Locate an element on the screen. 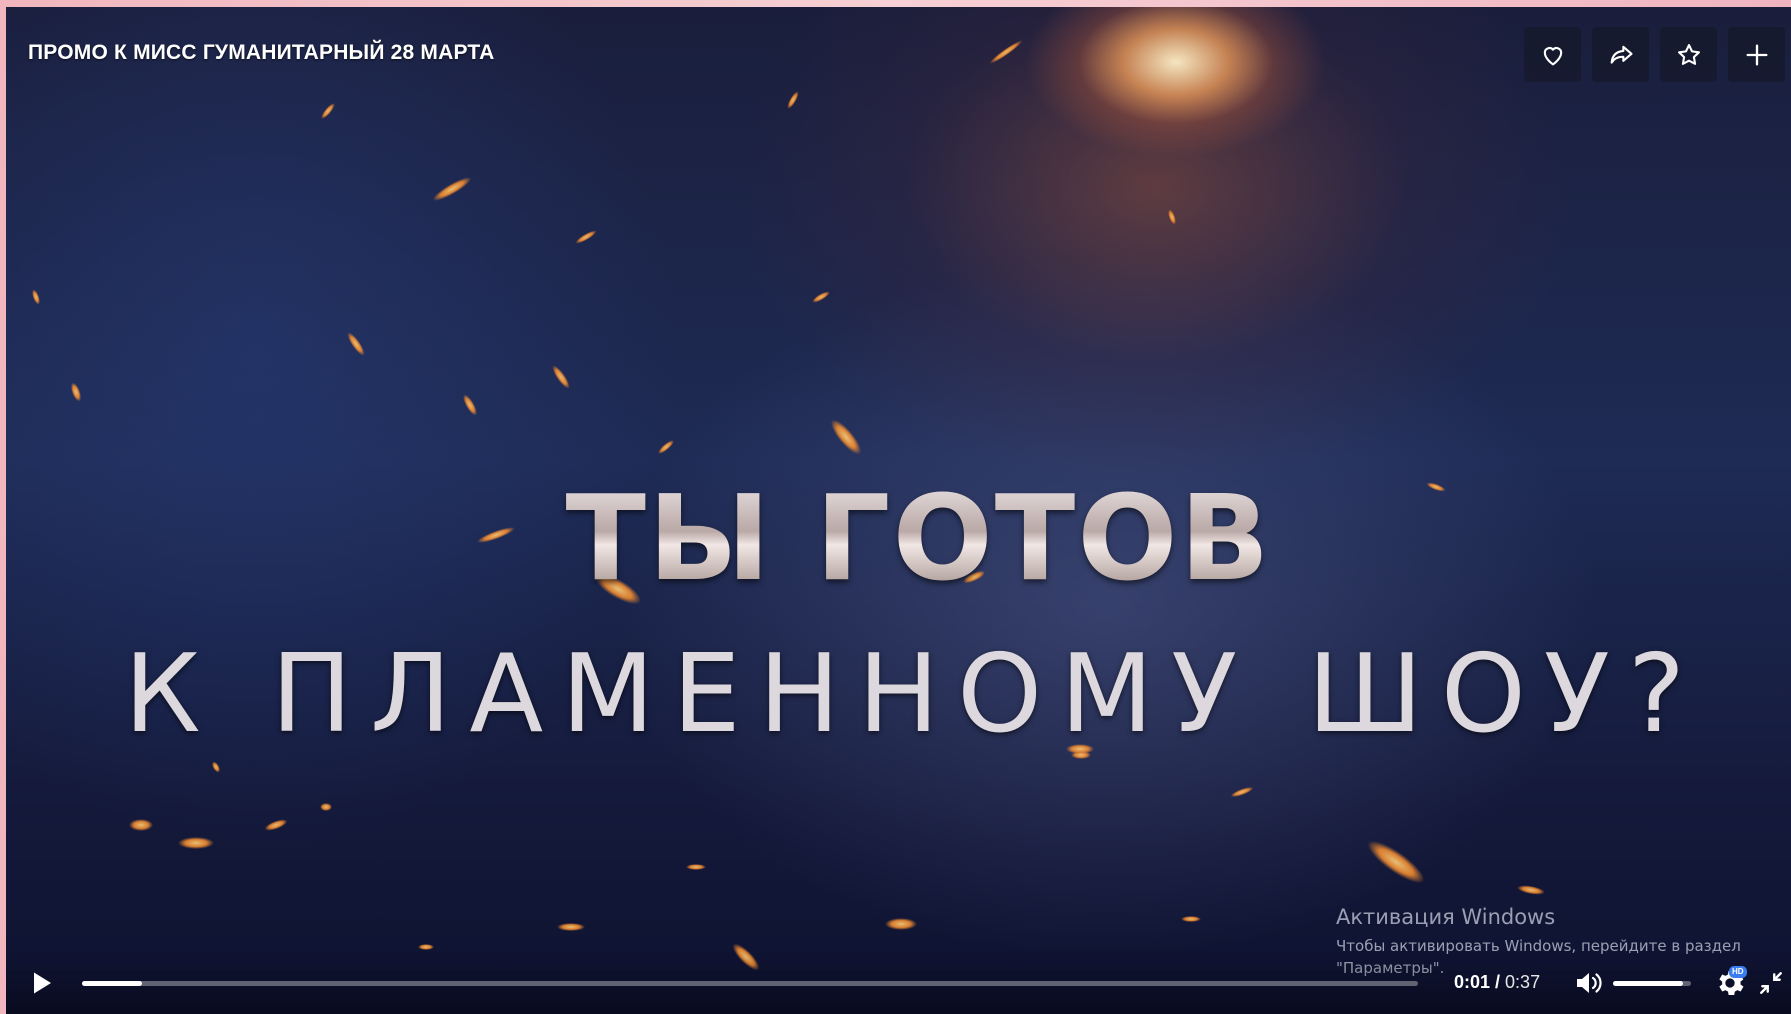 Image resolution: width=1791 pixels, height=1014 pixels. like-button is located at coordinates (1552, 54).